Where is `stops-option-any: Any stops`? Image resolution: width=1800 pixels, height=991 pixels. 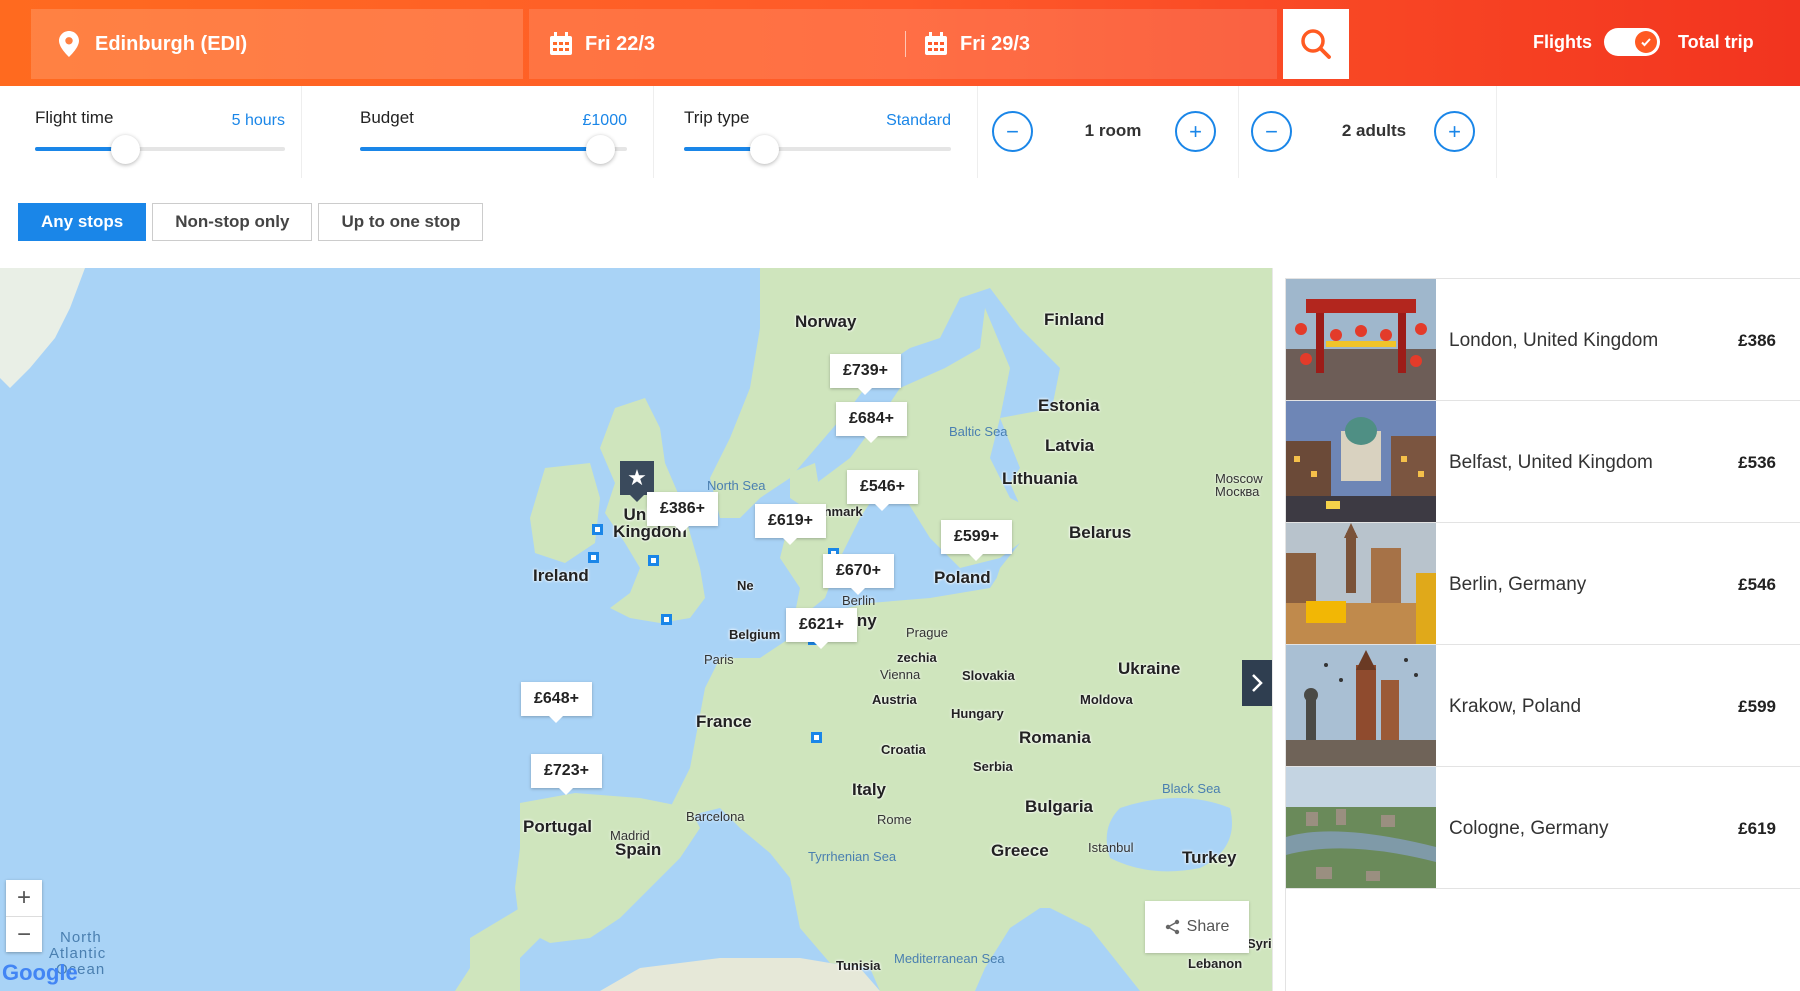 stops-option-any: Any stops is located at coordinates (82, 222).